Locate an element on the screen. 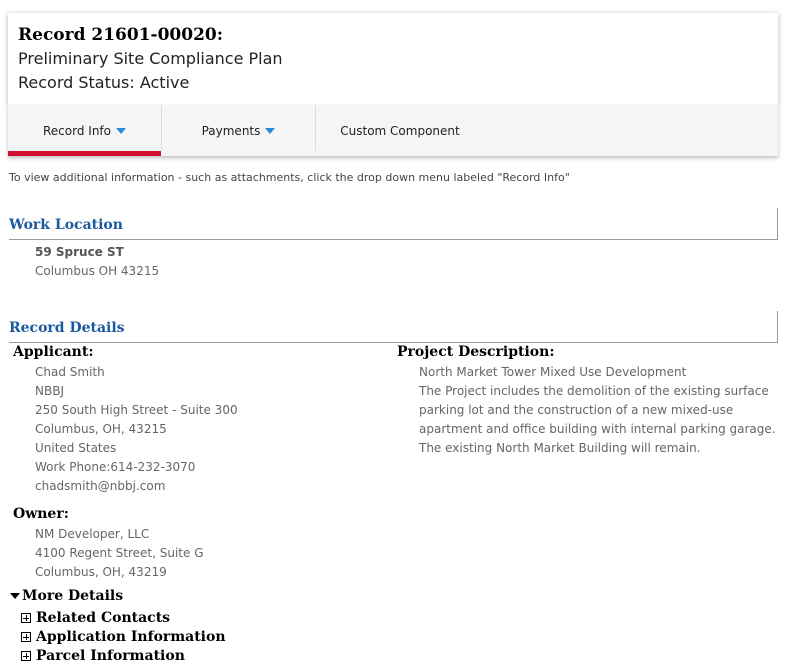 The height and width of the screenshot is (669, 791). tab-payments: Payments is located at coordinates (238, 130).